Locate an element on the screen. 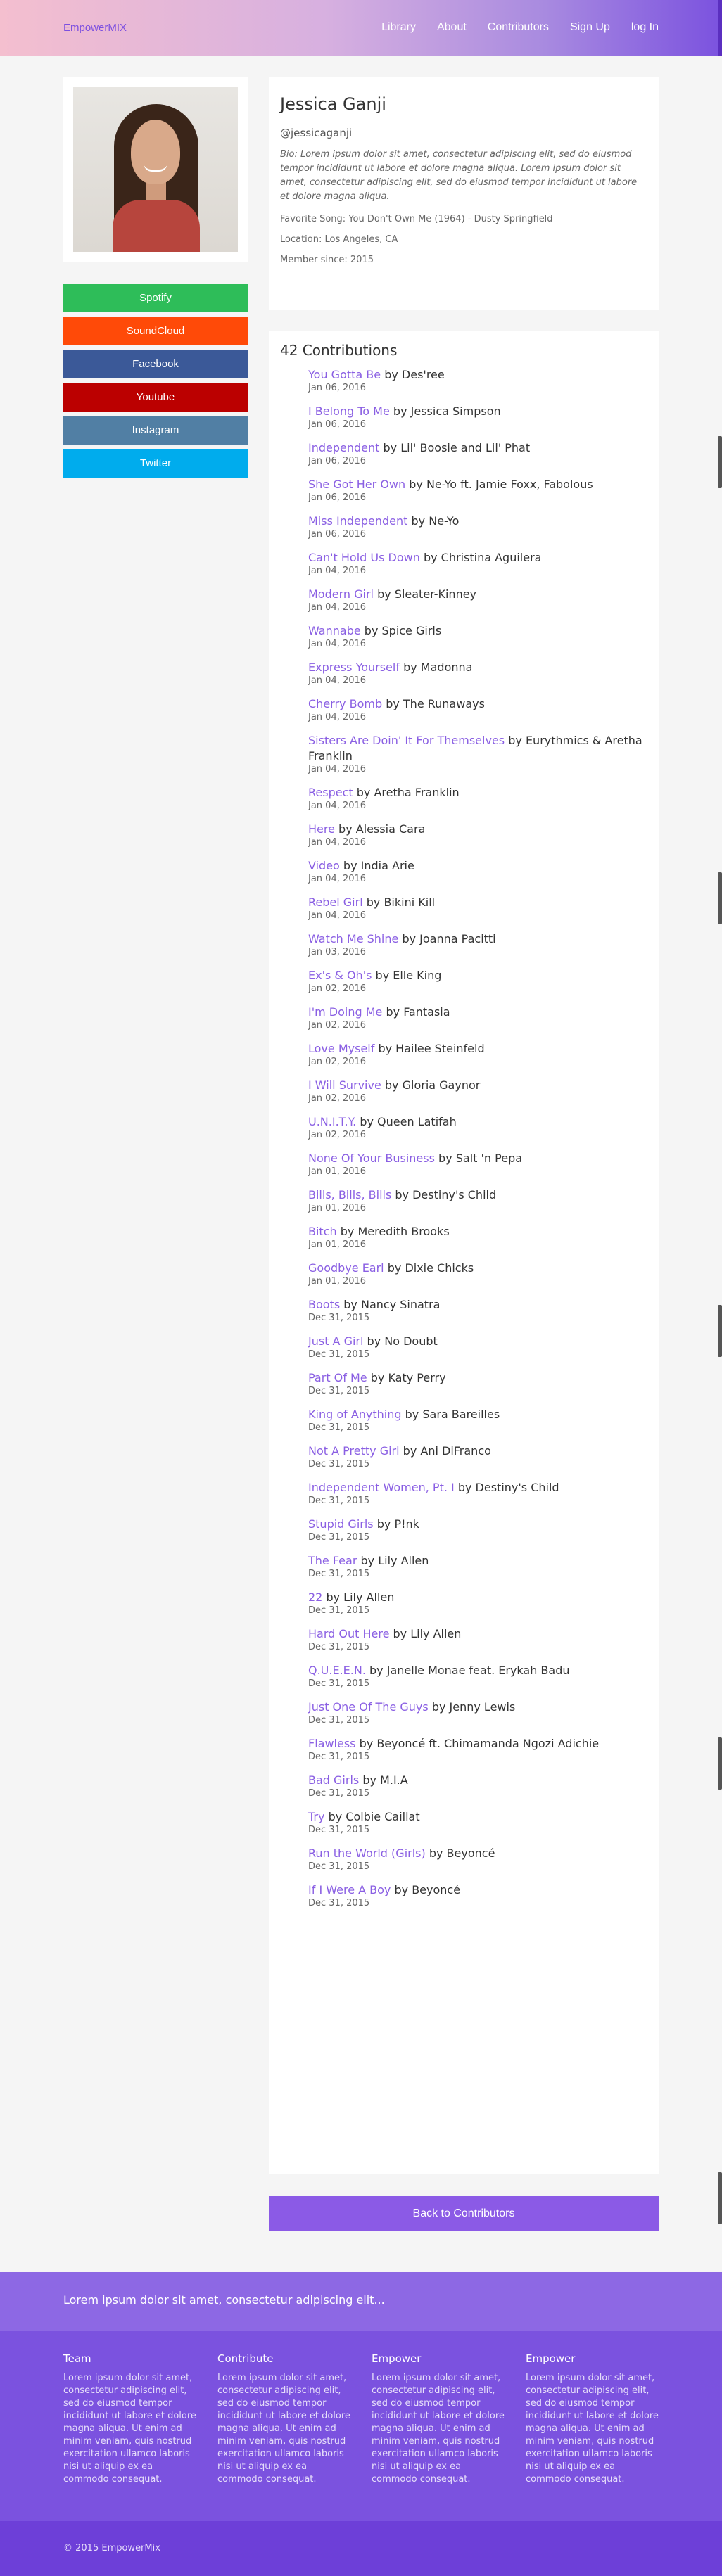 This screenshot has height=2576, width=722. artist-name: Hailee Steinfeld is located at coordinates (440, 1048).